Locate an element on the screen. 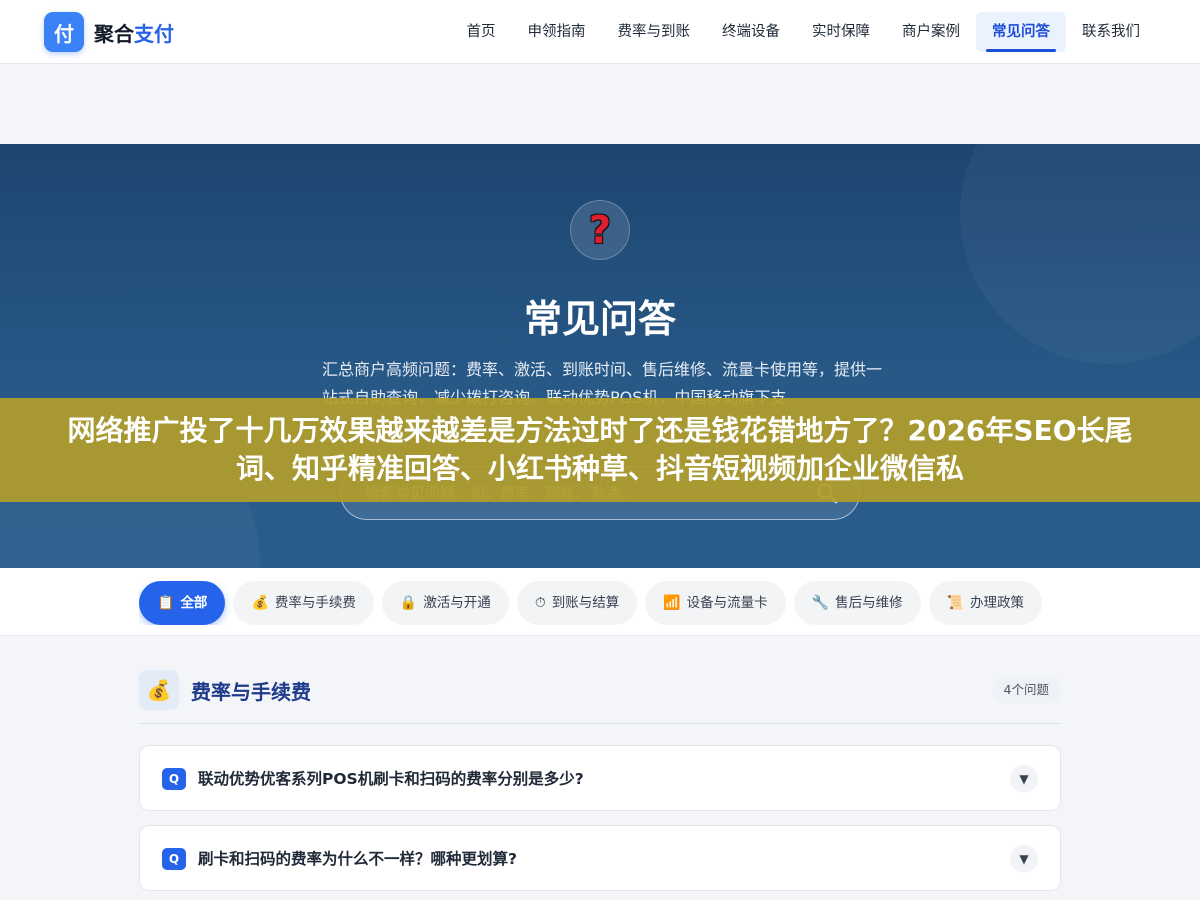 Image resolution: width=1200 pixels, height=900 pixels. filter-chip-activation: 🔒 激活与开通 is located at coordinates (445, 603).